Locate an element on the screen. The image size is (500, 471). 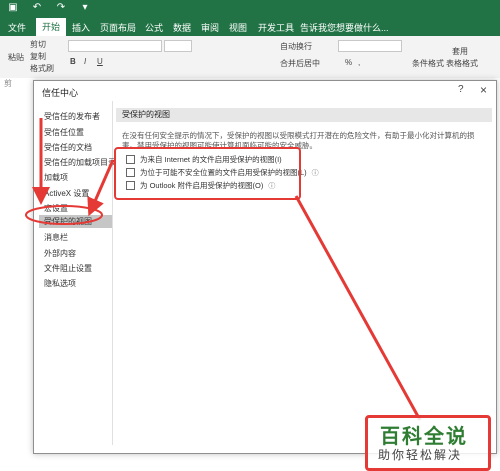
arrow-to-watermark is located at coordinates (358, 308).